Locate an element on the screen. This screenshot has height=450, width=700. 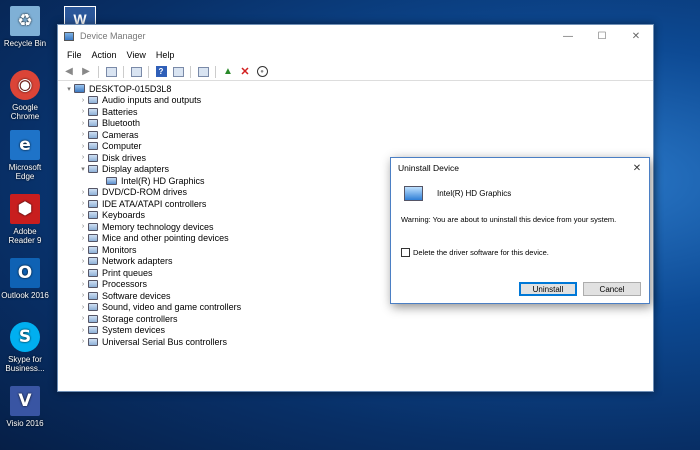
back-arrow-icon: ◀ is located at coordinates (69, 72).